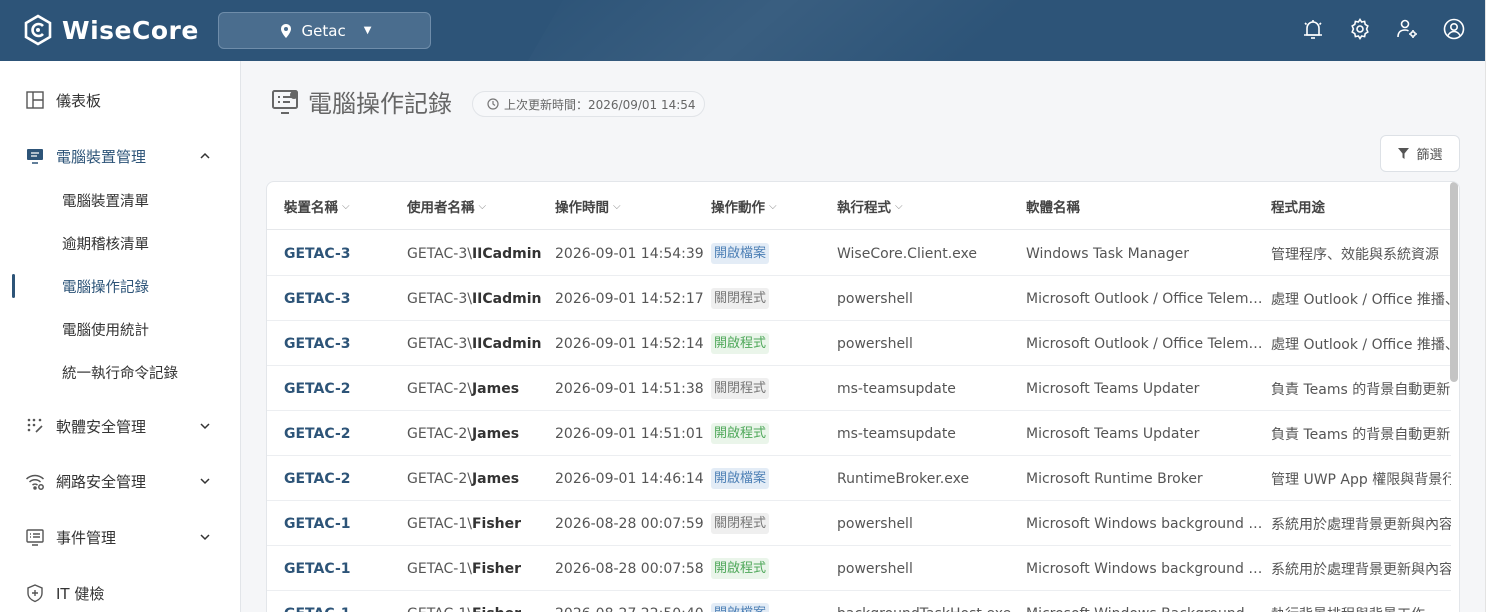 Image resolution: width=1500 pixels, height=612 pixels. Describe the element at coordinates (120, 372) in the screenshot. I see `sidebar-subitem-command-log: 統一執行命令記錄` at that location.